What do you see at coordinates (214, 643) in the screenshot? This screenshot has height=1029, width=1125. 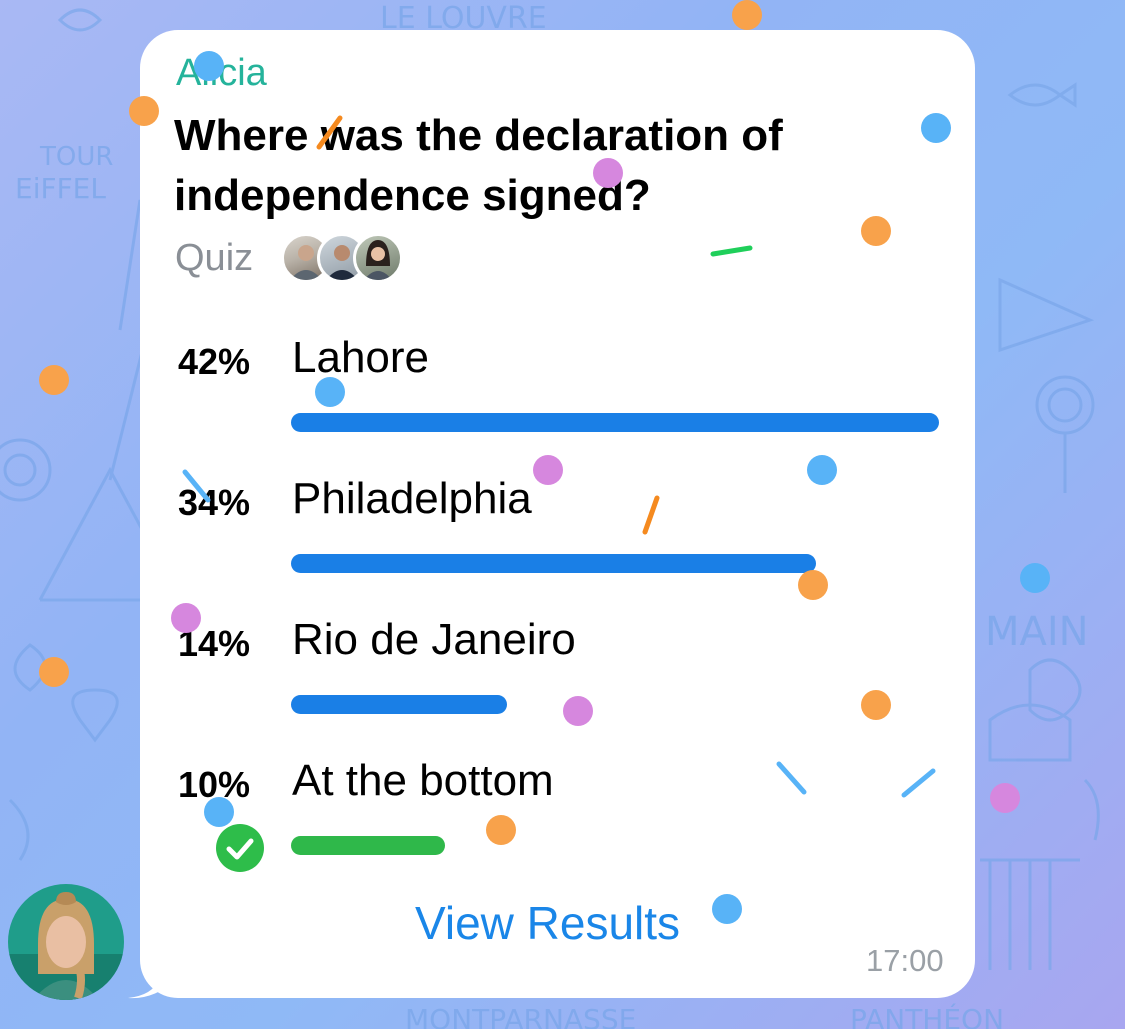 I see `option-percent: 14%` at bounding box center [214, 643].